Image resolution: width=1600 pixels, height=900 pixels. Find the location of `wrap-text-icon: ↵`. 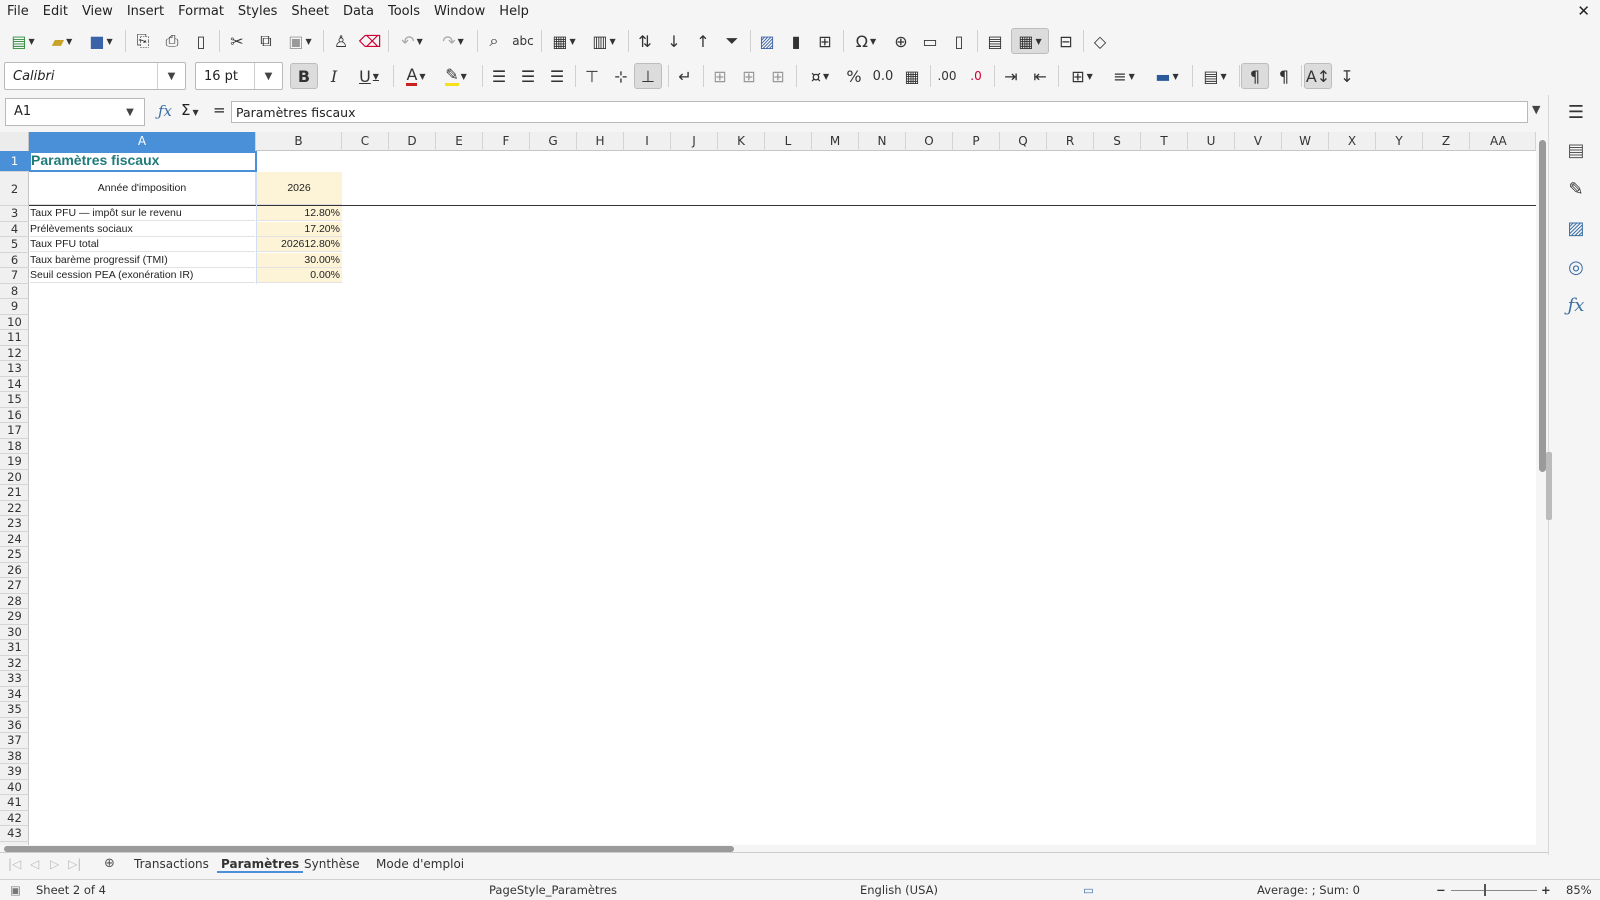

wrap-text-icon: ↵ is located at coordinates (685, 76).